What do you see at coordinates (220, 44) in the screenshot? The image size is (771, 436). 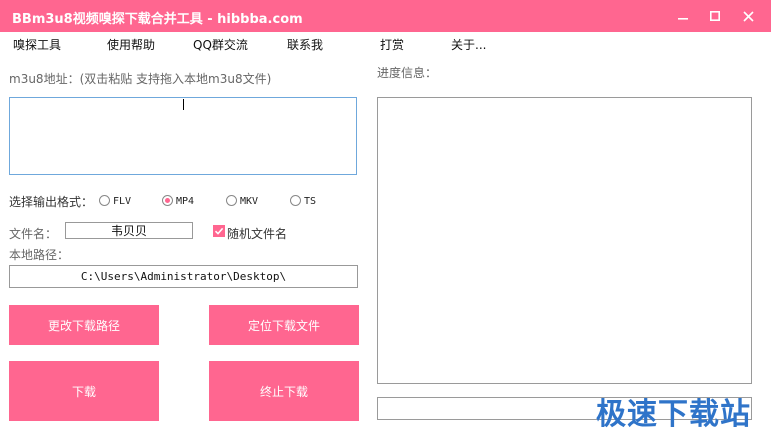 I see `menu-item-qq-group: QQ群交流` at bounding box center [220, 44].